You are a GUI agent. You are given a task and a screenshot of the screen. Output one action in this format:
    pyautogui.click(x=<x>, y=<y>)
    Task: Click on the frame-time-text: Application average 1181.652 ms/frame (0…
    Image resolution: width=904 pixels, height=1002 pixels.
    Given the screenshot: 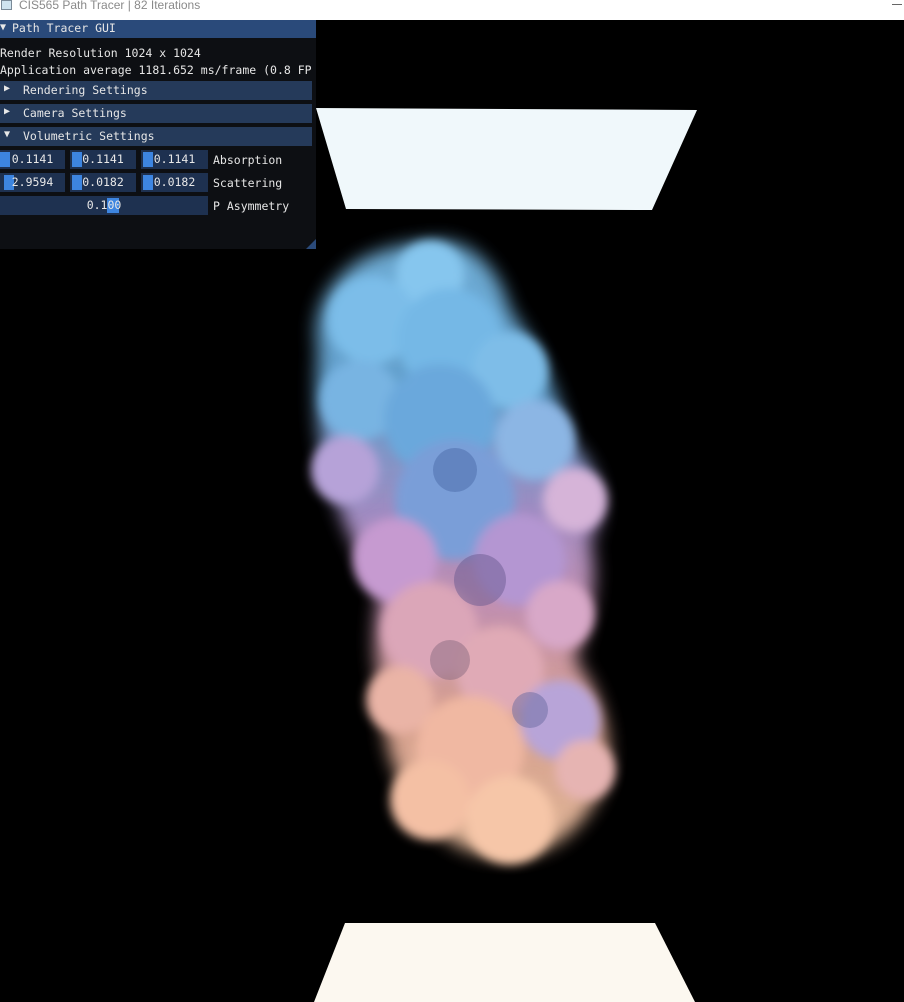 What is the action you would take?
    pyautogui.click(x=156, y=70)
    